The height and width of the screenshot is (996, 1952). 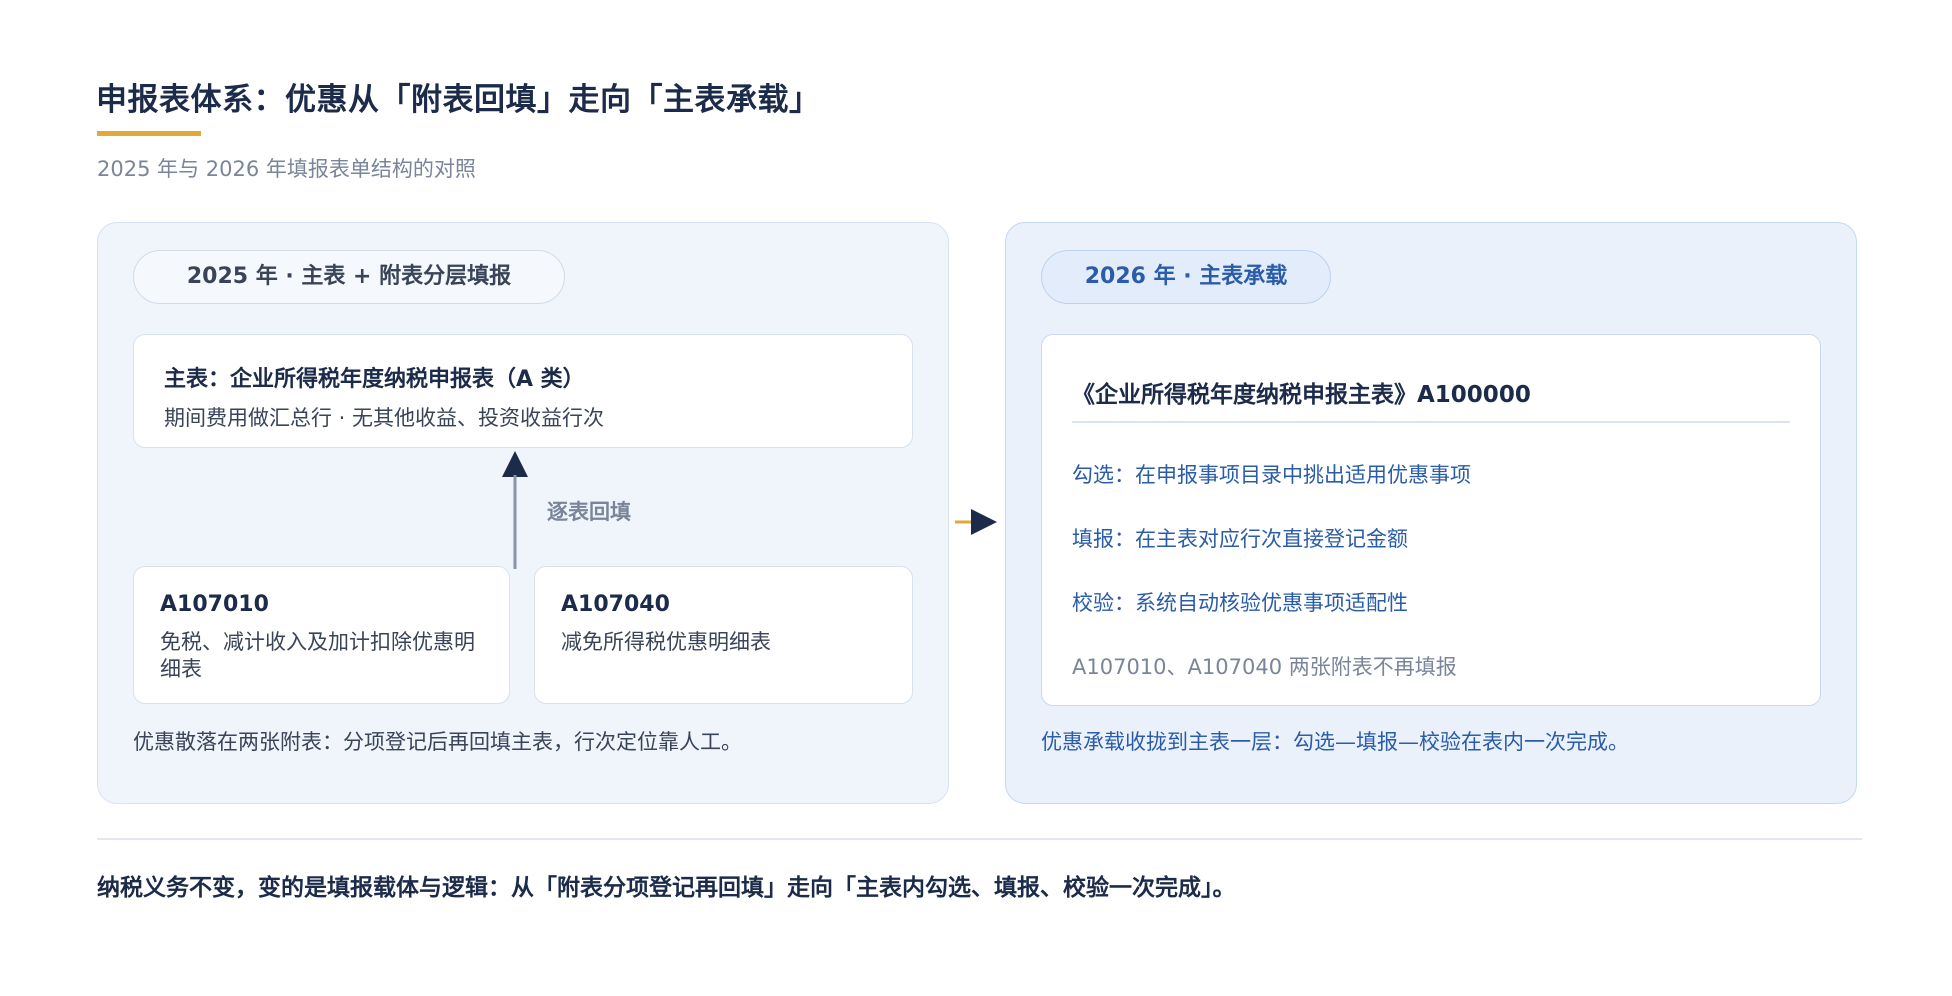 I want to click on panel-2025-label: 2025 年 · 主表 + 附表分层填报, so click(x=349, y=277).